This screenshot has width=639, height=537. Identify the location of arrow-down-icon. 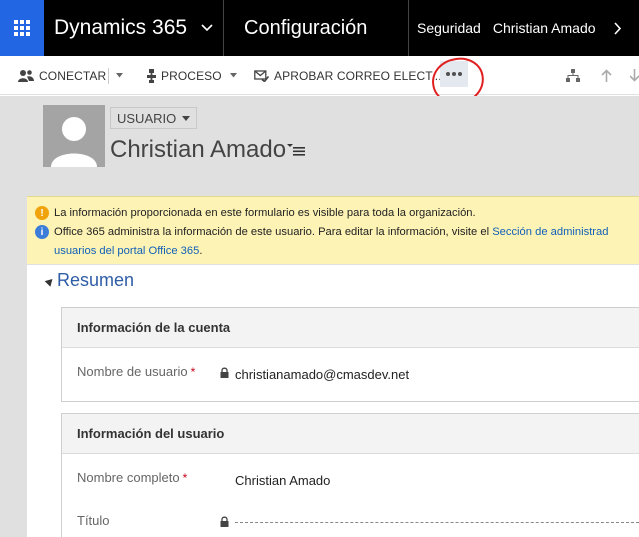
(634, 75).